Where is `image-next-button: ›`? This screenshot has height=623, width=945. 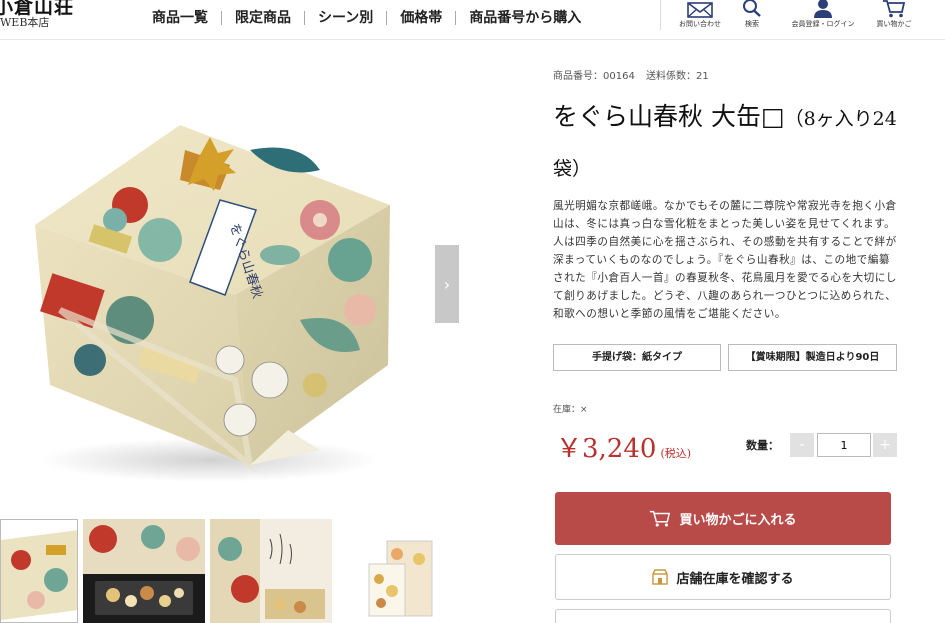 image-next-button: › is located at coordinates (447, 284).